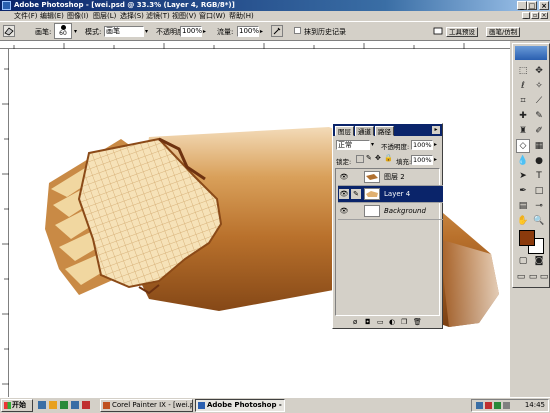 The width and height of the screenshot is (550, 413). What do you see at coordinates (360, 159) in the screenshot?
I see `lock-transparent-icon` at bounding box center [360, 159].